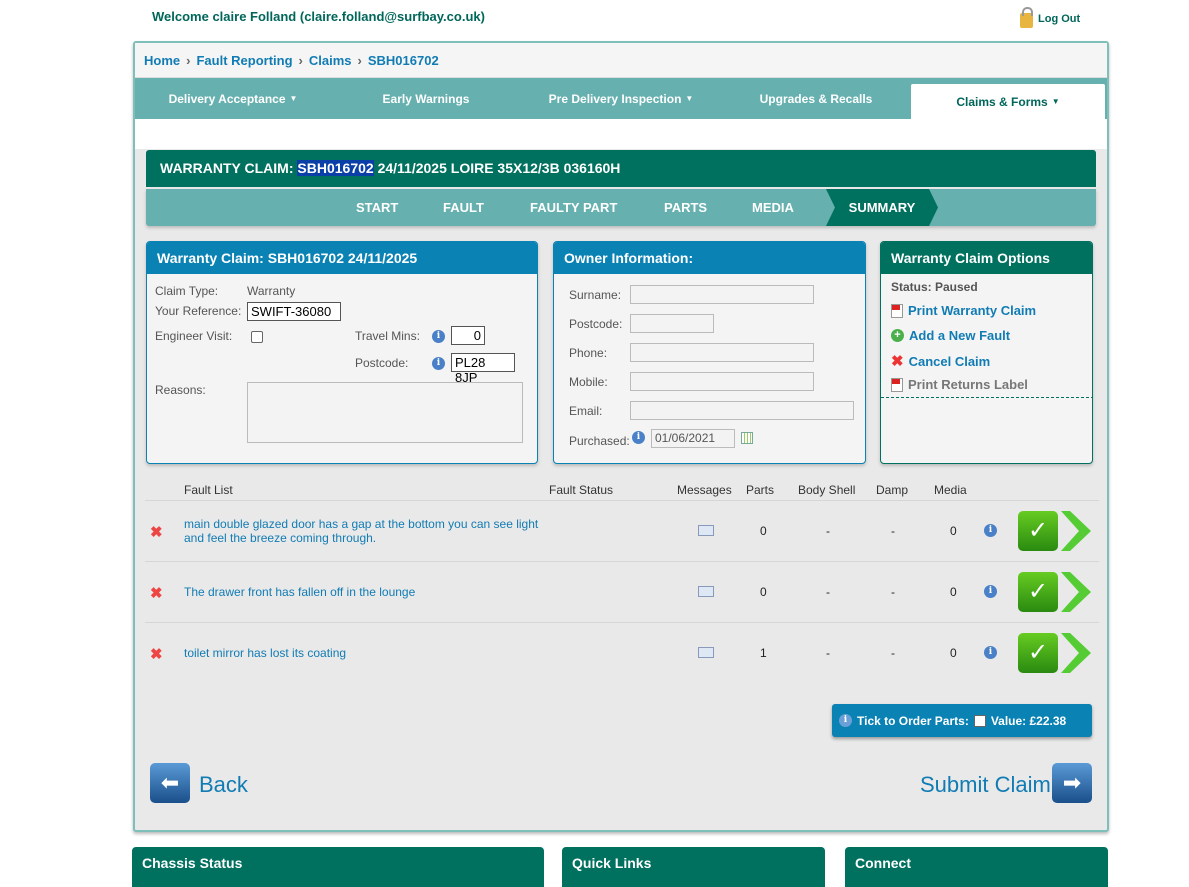 This screenshot has width=1189, height=887. I want to click on nav-label: Early Warnings, so click(426, 98).